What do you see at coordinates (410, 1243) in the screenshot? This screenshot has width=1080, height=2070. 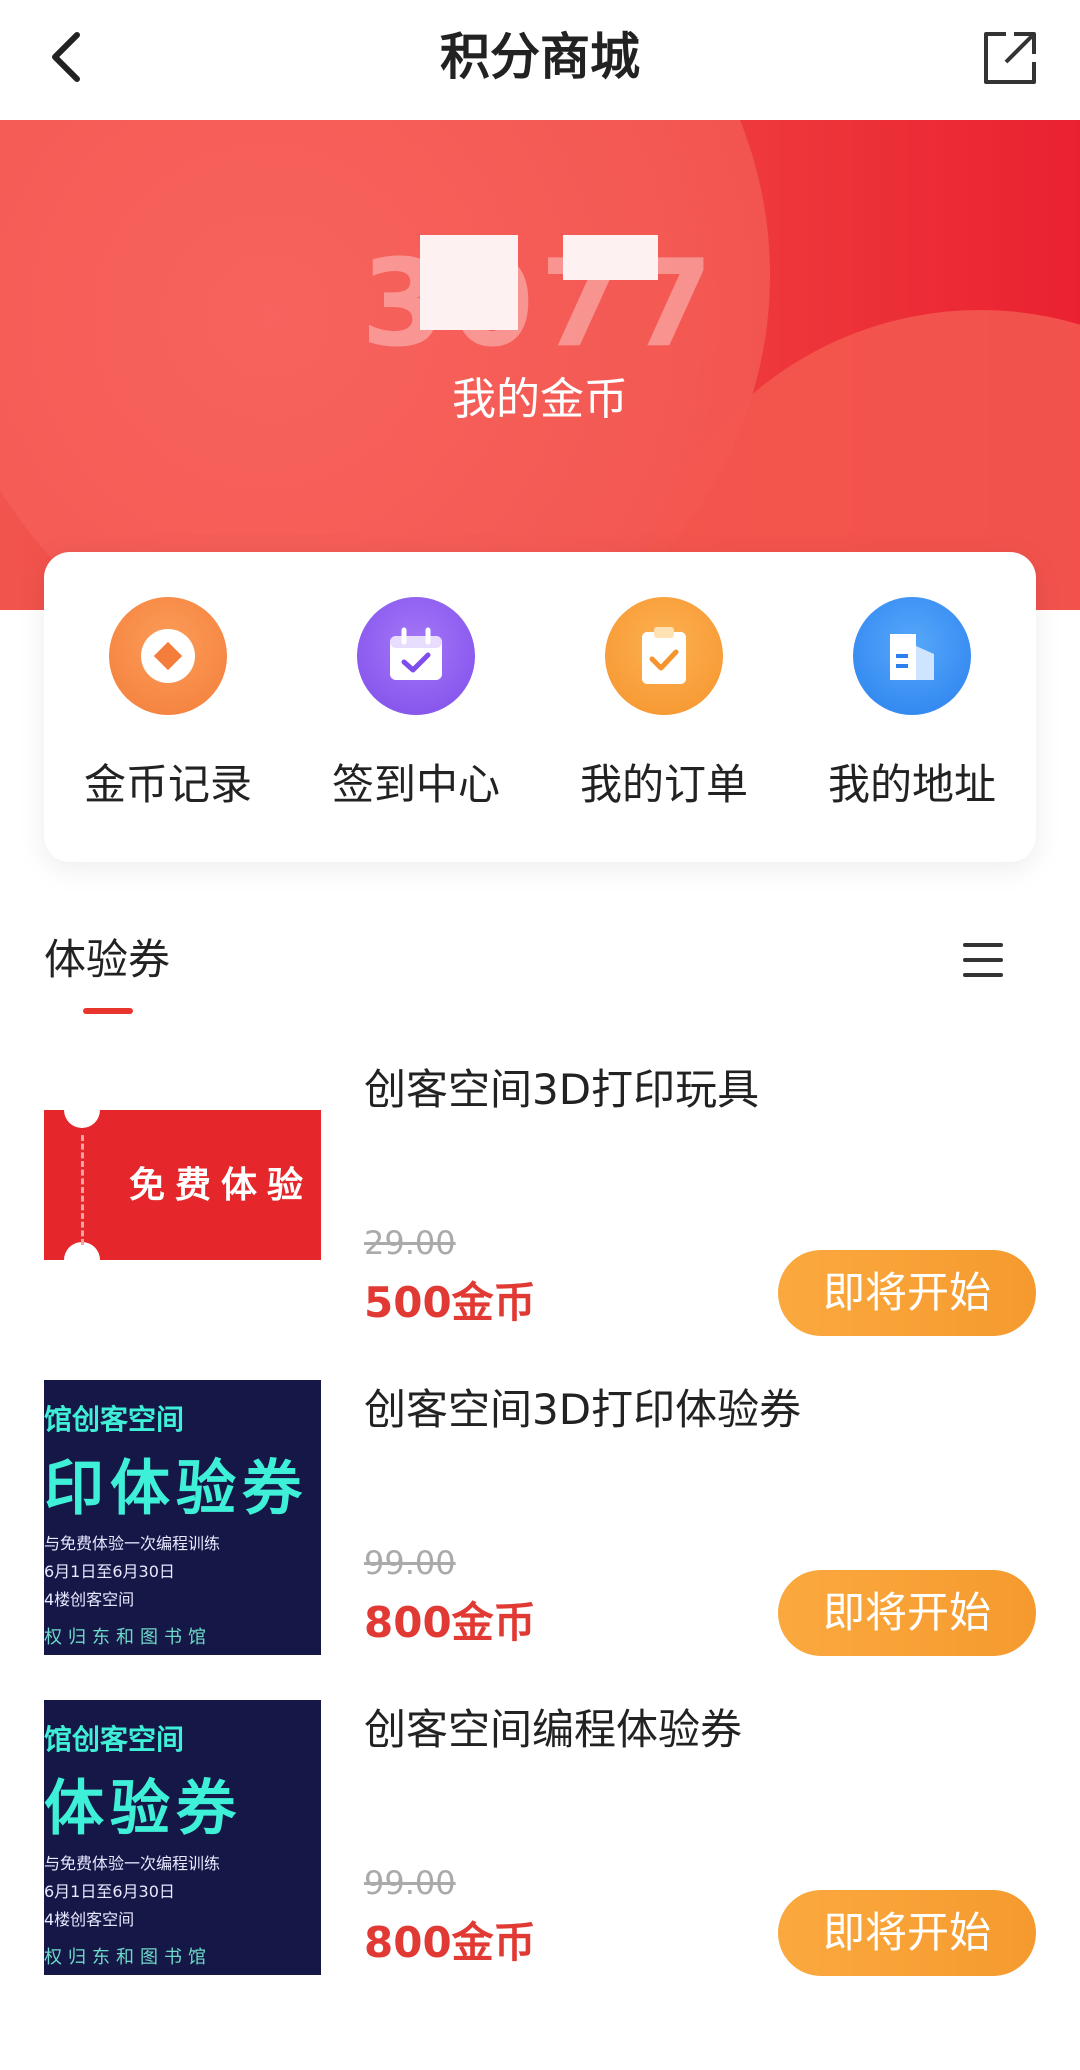 I see `original-price: 29.00` at bounding box center [410, 1243].